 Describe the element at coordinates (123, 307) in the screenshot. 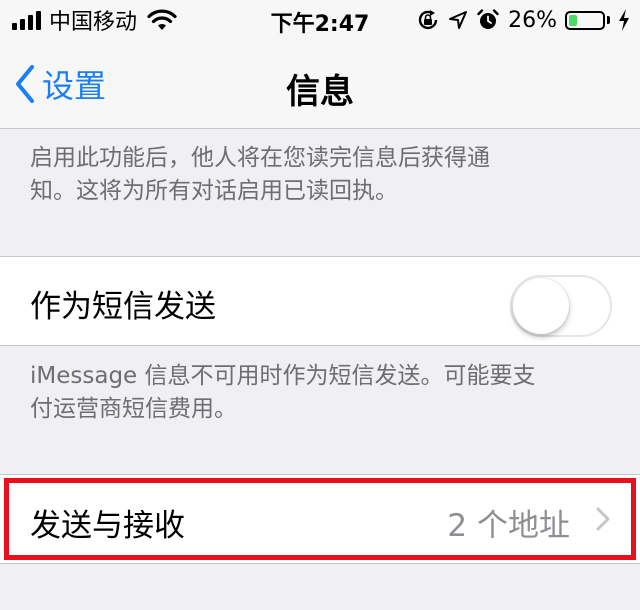

I see `send-as-sms-label: 作为短信发送` at that location.